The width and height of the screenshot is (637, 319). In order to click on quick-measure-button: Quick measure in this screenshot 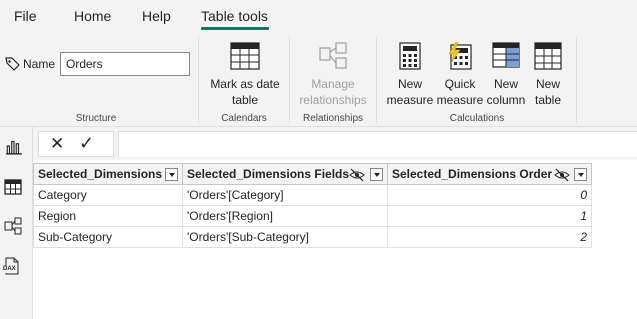, I will do `click(460, 72)`.